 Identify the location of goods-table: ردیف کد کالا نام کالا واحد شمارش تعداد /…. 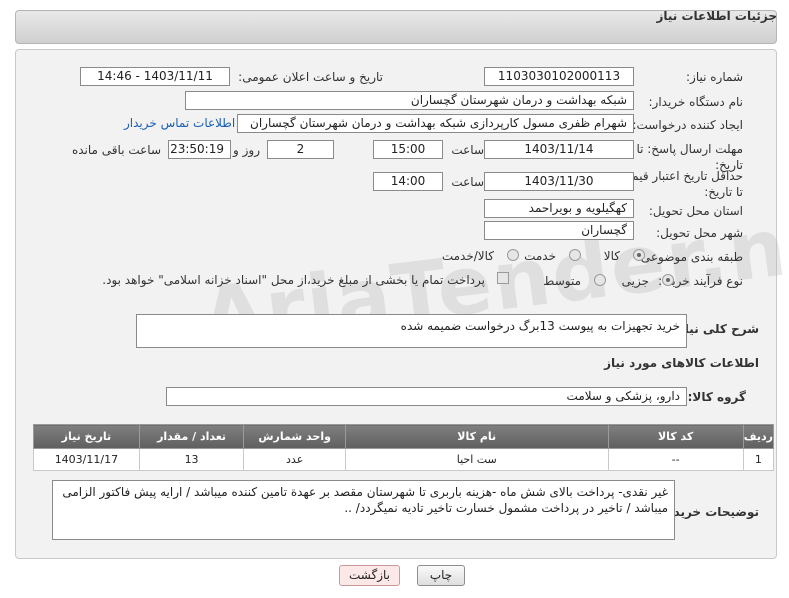
(404, 447).